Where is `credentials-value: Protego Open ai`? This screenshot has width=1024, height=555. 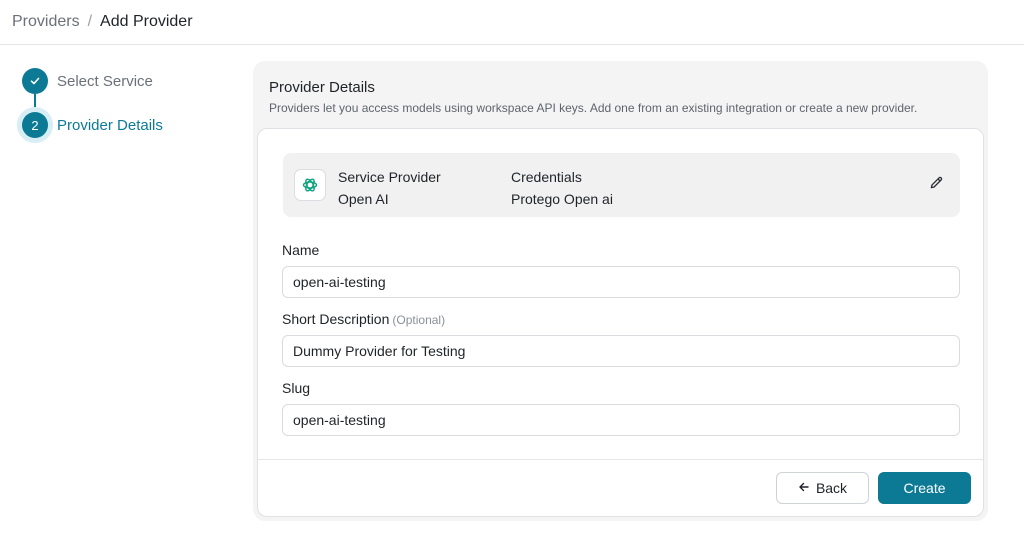 credentials-value: Protego Open ai is located at coordinates (562, 199).